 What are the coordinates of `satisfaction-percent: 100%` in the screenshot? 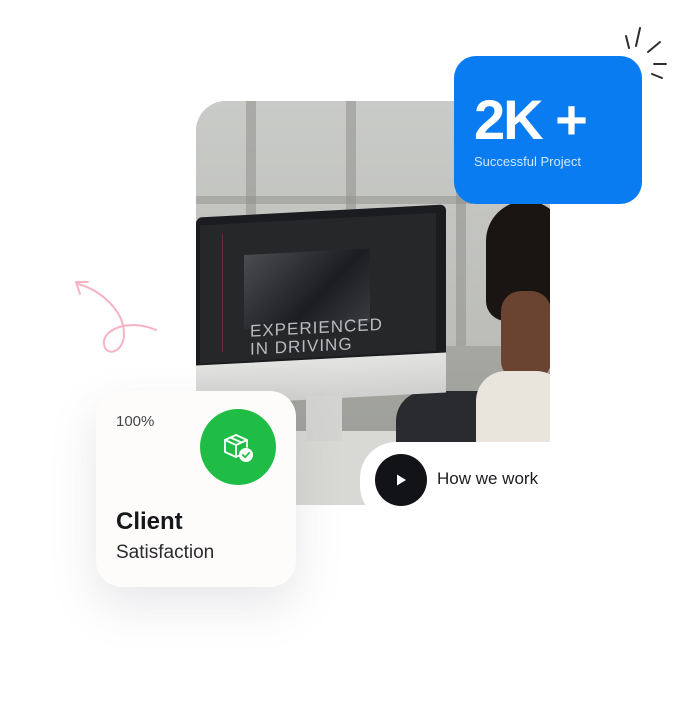 It's located at (135, 421).